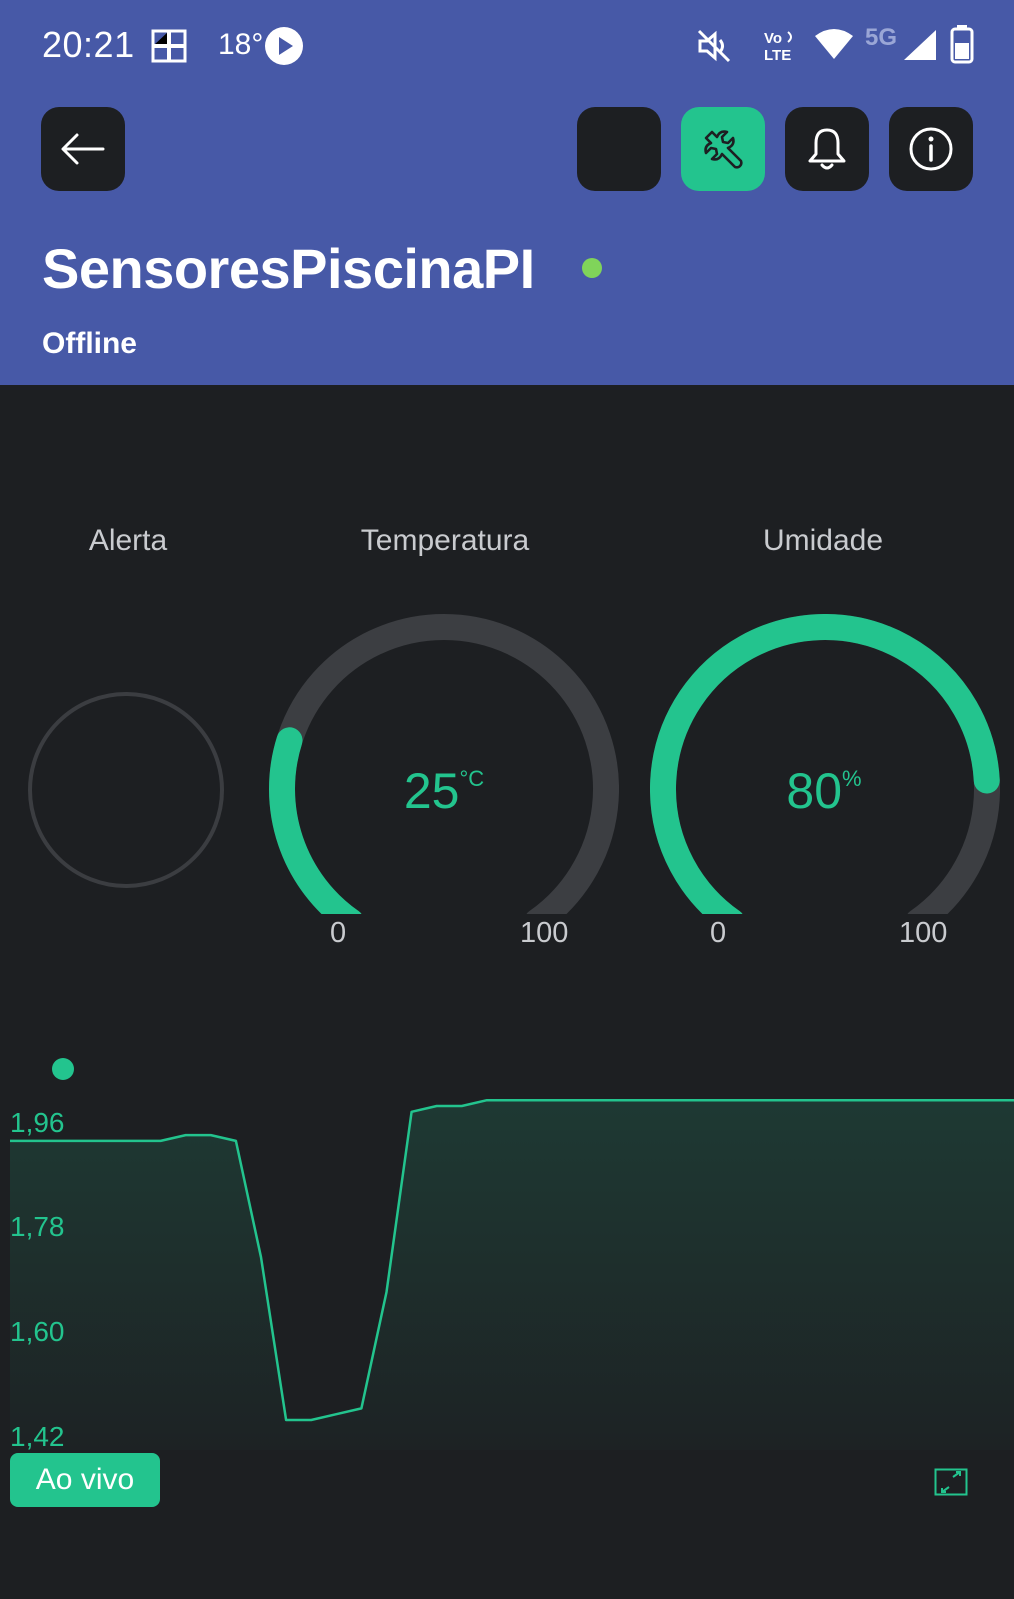 The width and height of the screenshot is (1014, 1599). I want to click on temperature-min: 0, so click(338, 933).